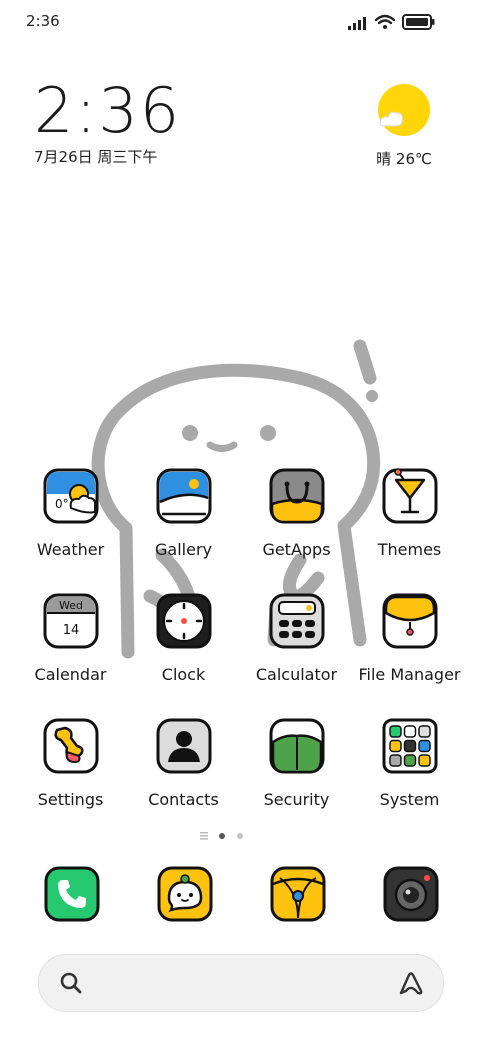  Describe the element at coordinates (72, 894) in the screenshot. I see `phone-icon` at that location.